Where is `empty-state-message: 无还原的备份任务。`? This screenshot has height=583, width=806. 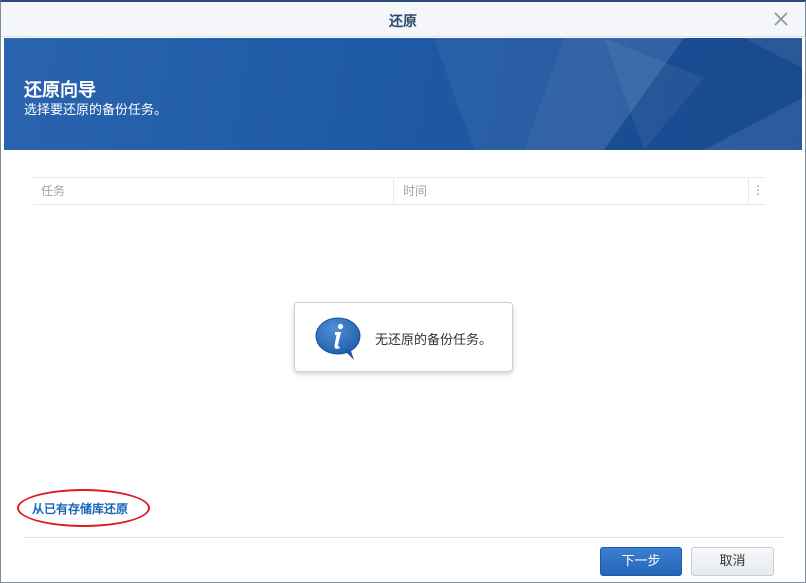
empty-state-message: 无还原的备份任务。 is located at coordinates (403, 337).